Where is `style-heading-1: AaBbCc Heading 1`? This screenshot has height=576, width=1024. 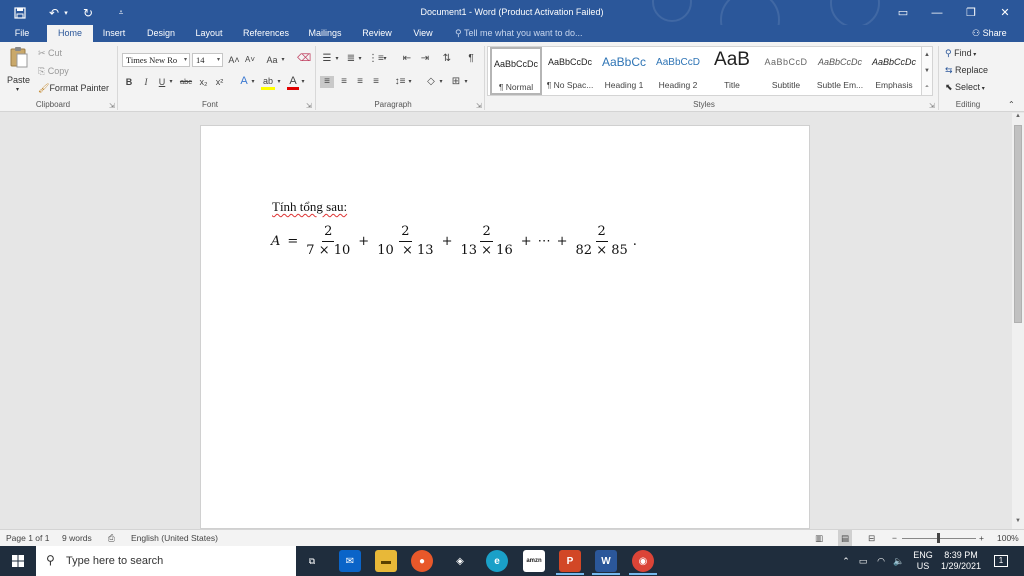 style-heading-1: AaBbCc Heading 1 is located at coordinates (624, 71).